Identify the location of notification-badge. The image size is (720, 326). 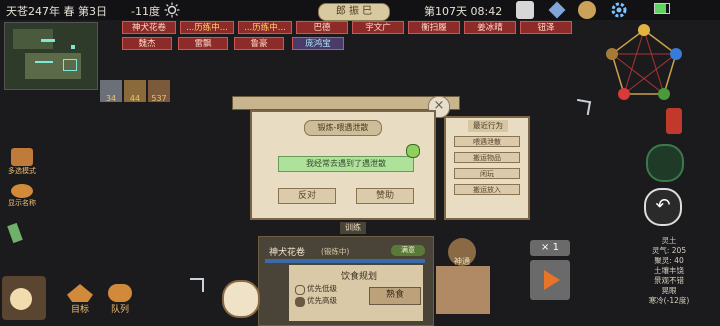
(674, 121).